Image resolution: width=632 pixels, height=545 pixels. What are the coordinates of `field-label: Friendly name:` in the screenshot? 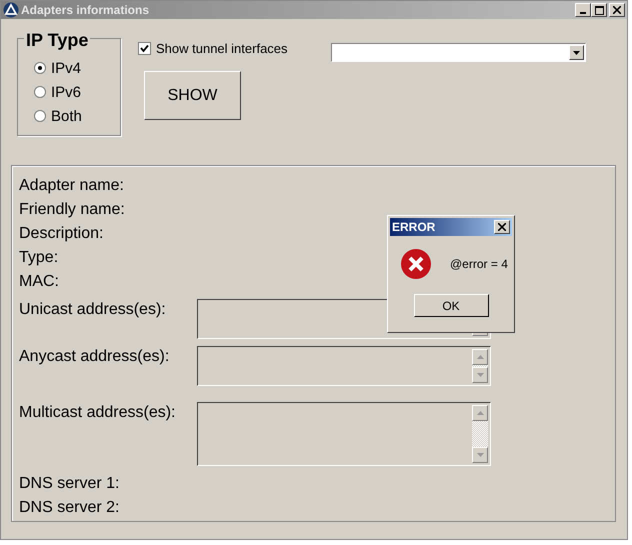 It's located at (72, 210).